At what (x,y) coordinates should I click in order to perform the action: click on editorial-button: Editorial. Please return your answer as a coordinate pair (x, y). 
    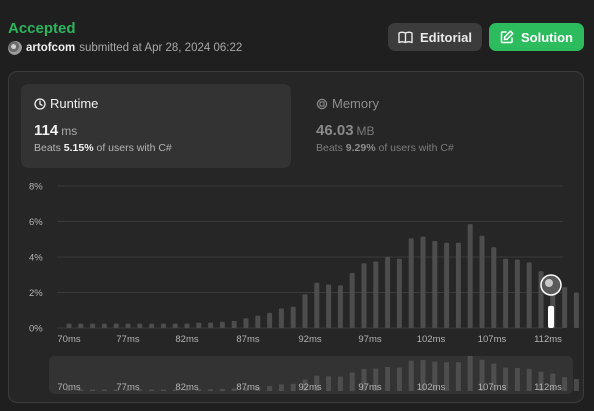
    Looking at the image, I should click on (435, 37).